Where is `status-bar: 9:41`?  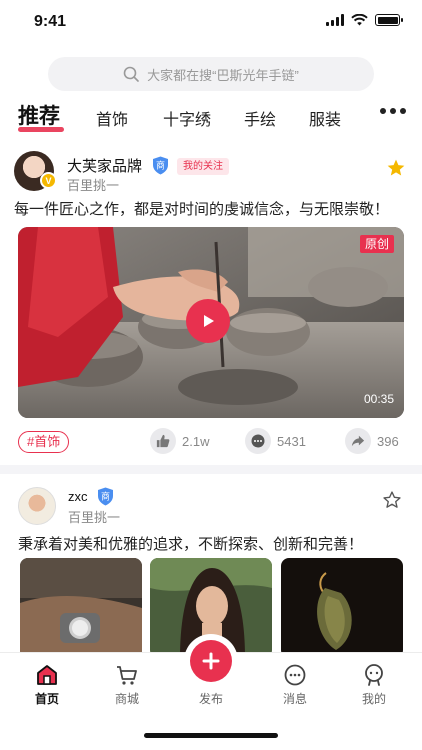 status-bar: 9:41 is located at coordinates (211, 22).